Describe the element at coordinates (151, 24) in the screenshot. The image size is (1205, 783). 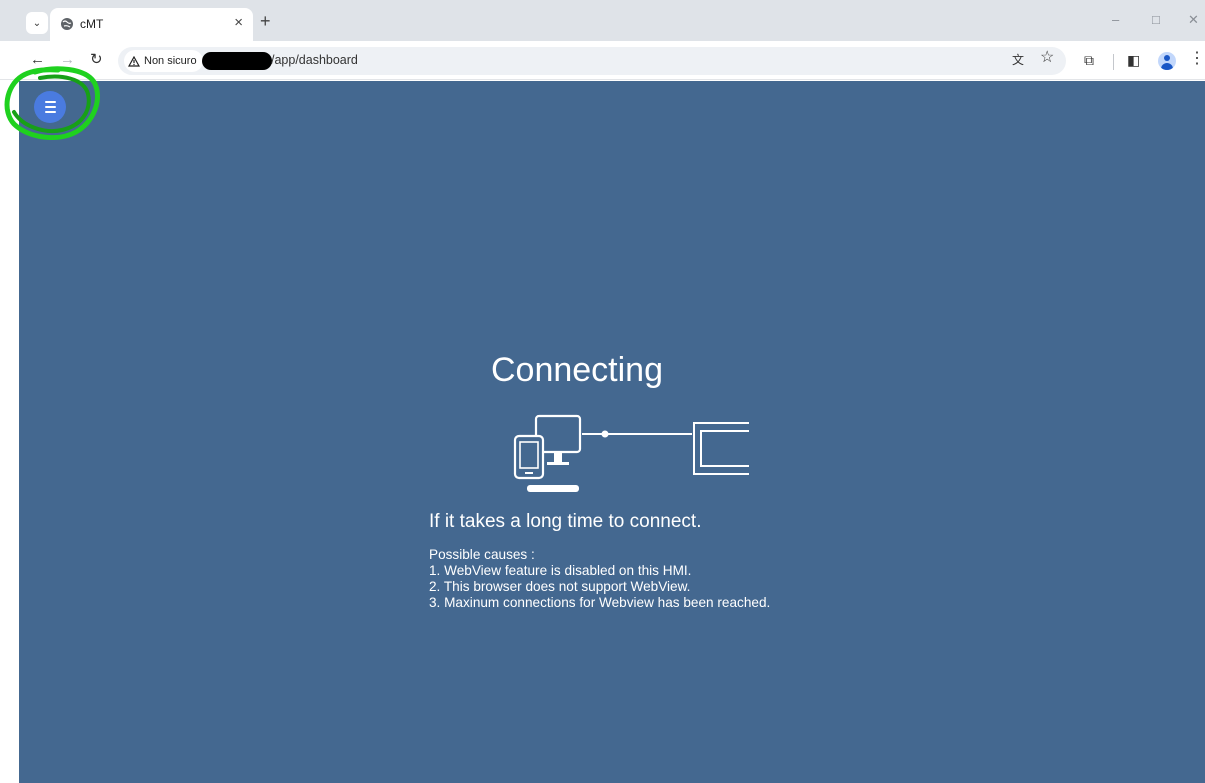
I see `browser-tab: cMT ×` at that location.